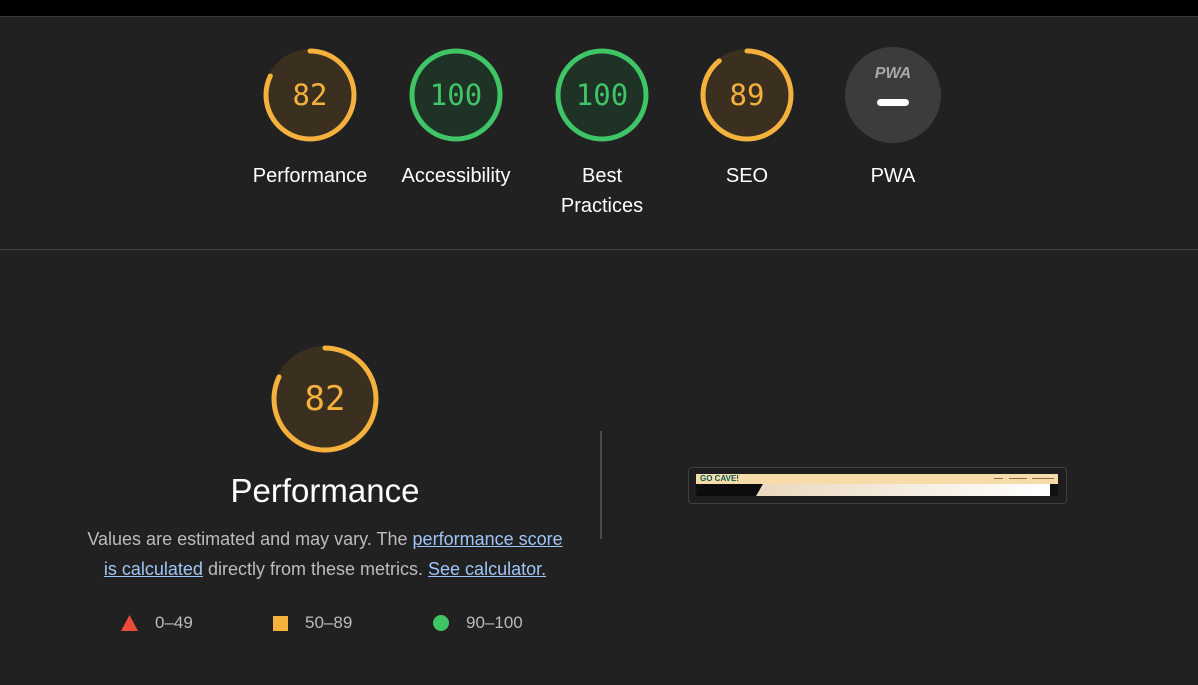 Image resolution: width=1198 pixels, height=685 pixels. What do you see at coordinates (456, 176) in the screenshot?
I see `gauge-label: Accessibility` at bounding box center [456, 176].